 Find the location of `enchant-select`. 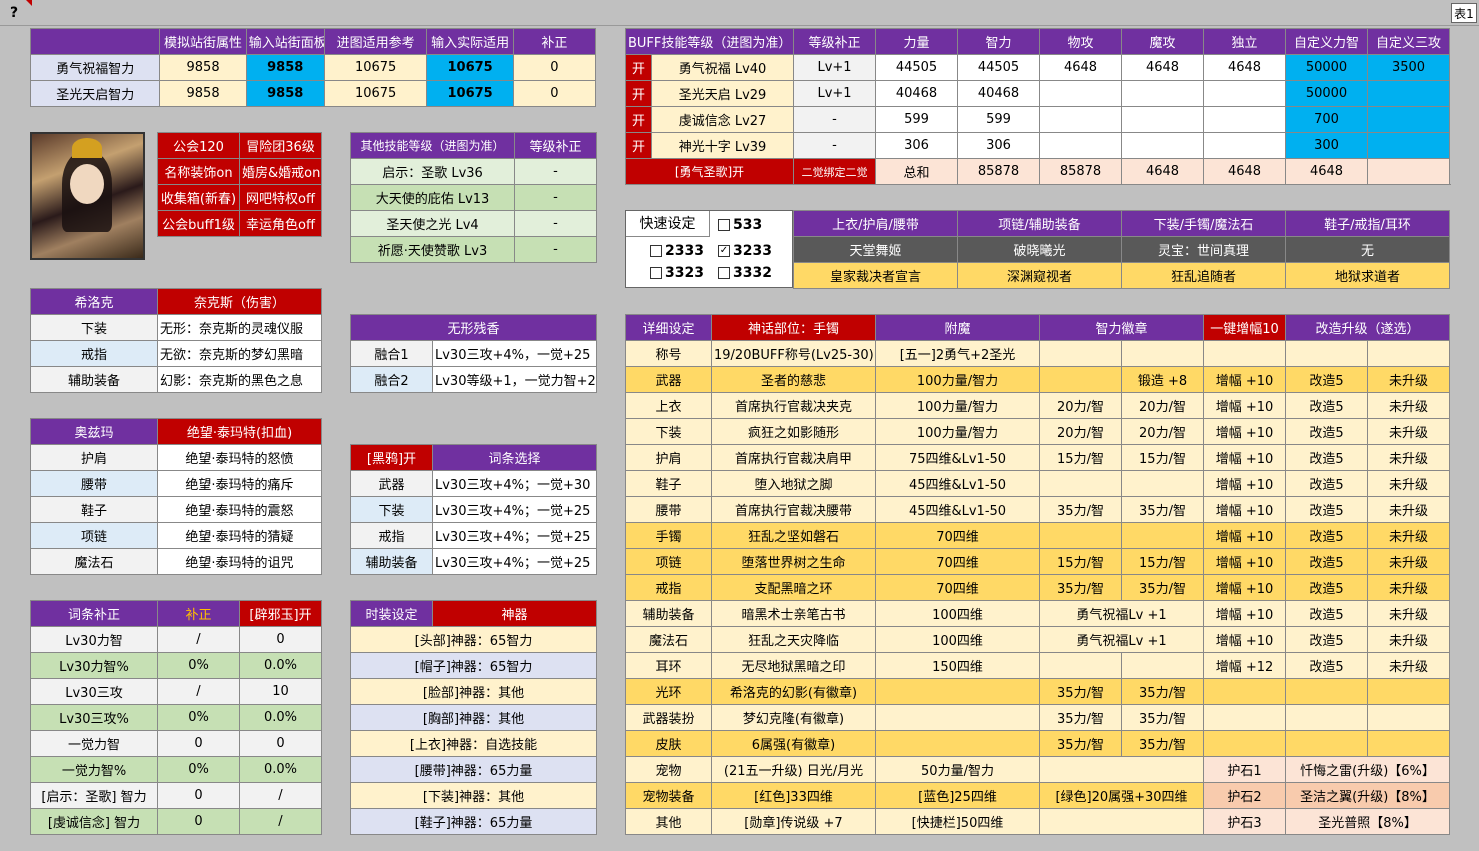

enchant-select is located at coordinates (957, 743).